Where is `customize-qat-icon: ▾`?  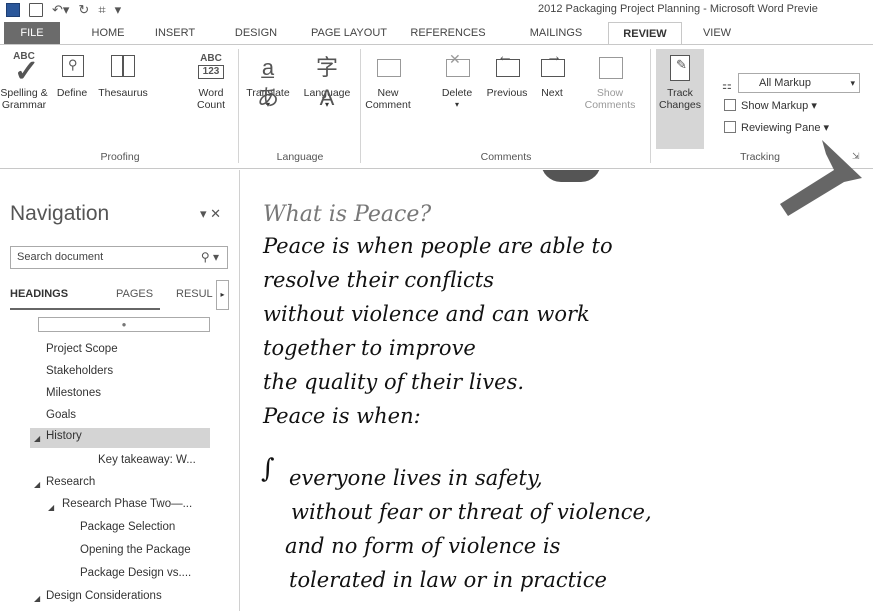
customize-qat-icon: ▾ is located at coordinates (118, 10).